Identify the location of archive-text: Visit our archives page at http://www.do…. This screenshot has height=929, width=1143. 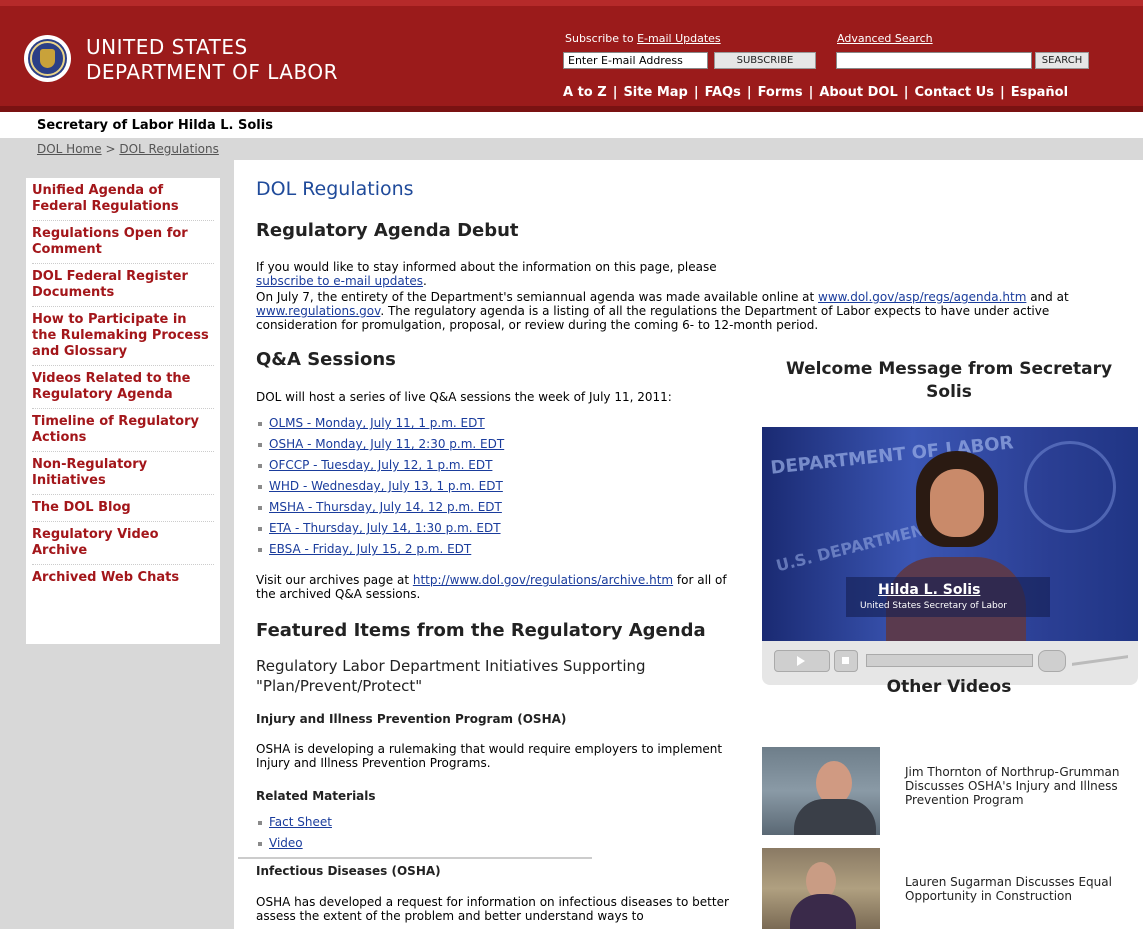
(491, 587).